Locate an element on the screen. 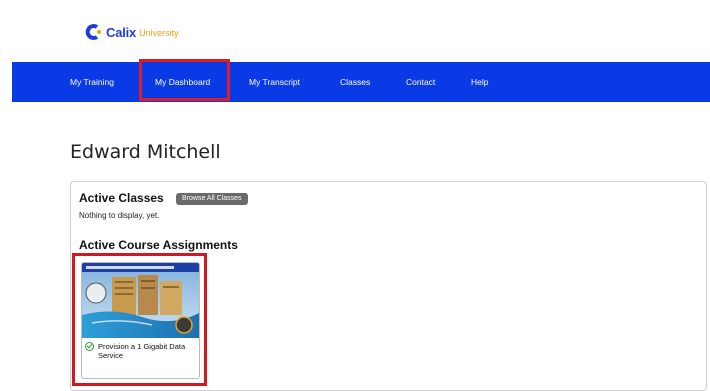 This screenshot has width=710, height=391. nav-classes: Classes is located at coordinates (355, 82).